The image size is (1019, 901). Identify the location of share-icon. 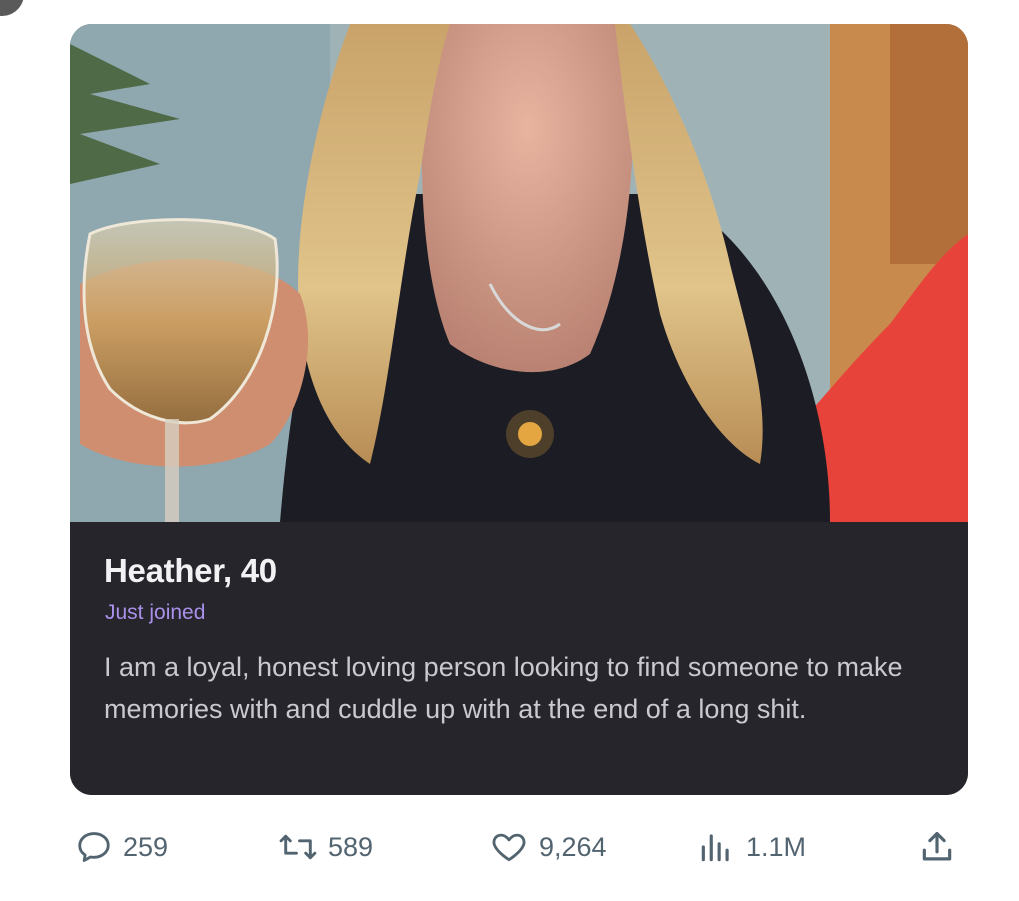
(937, 847).